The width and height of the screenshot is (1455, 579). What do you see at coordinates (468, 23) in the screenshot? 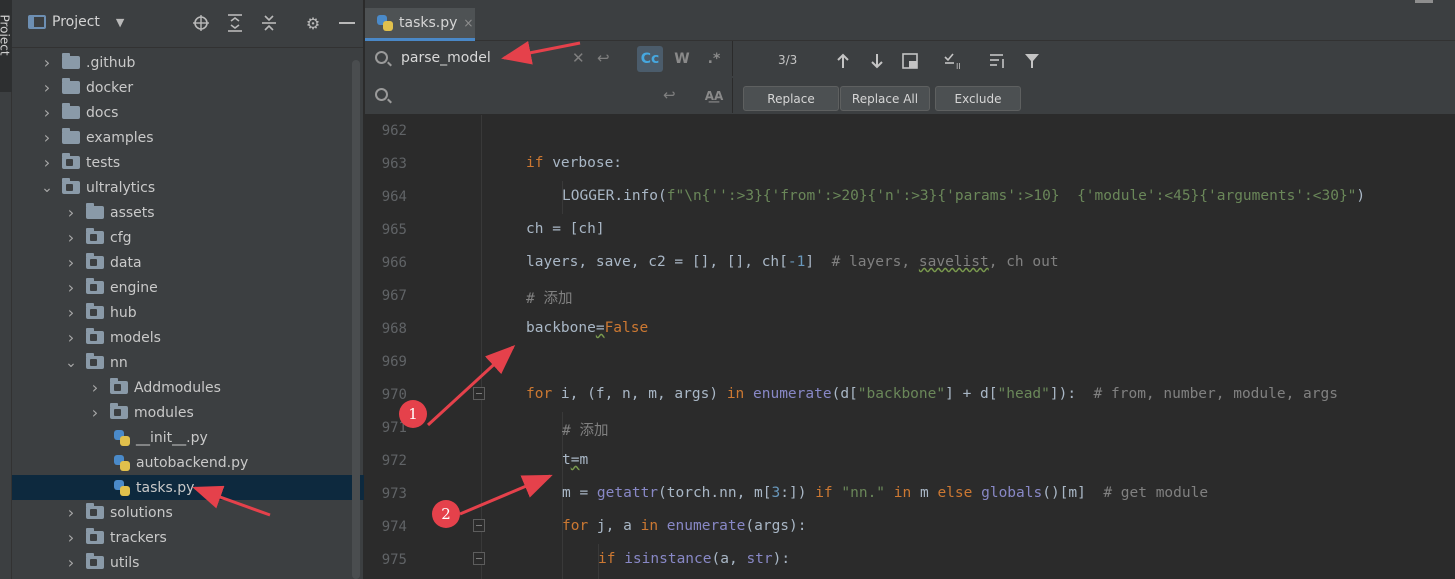
I see `close-icon: ×` at bounding box center [468, 23].